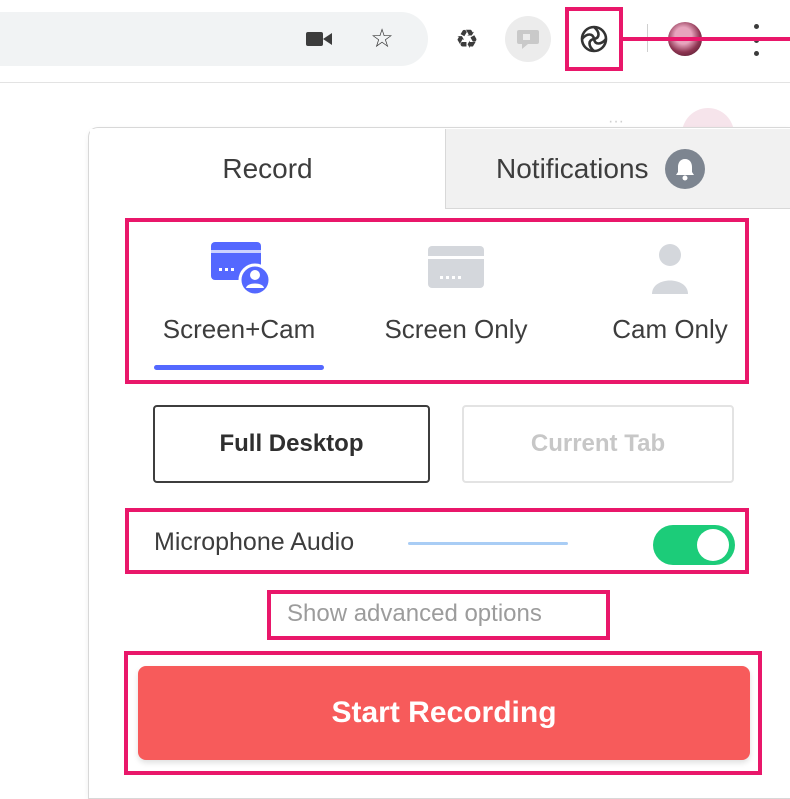 Image resolution: width=790 pixels, height=799 pixels. What do you see at coordinates (214, 39) in the screenshot?
I see `address-bar` at bounding box center [214, 39].